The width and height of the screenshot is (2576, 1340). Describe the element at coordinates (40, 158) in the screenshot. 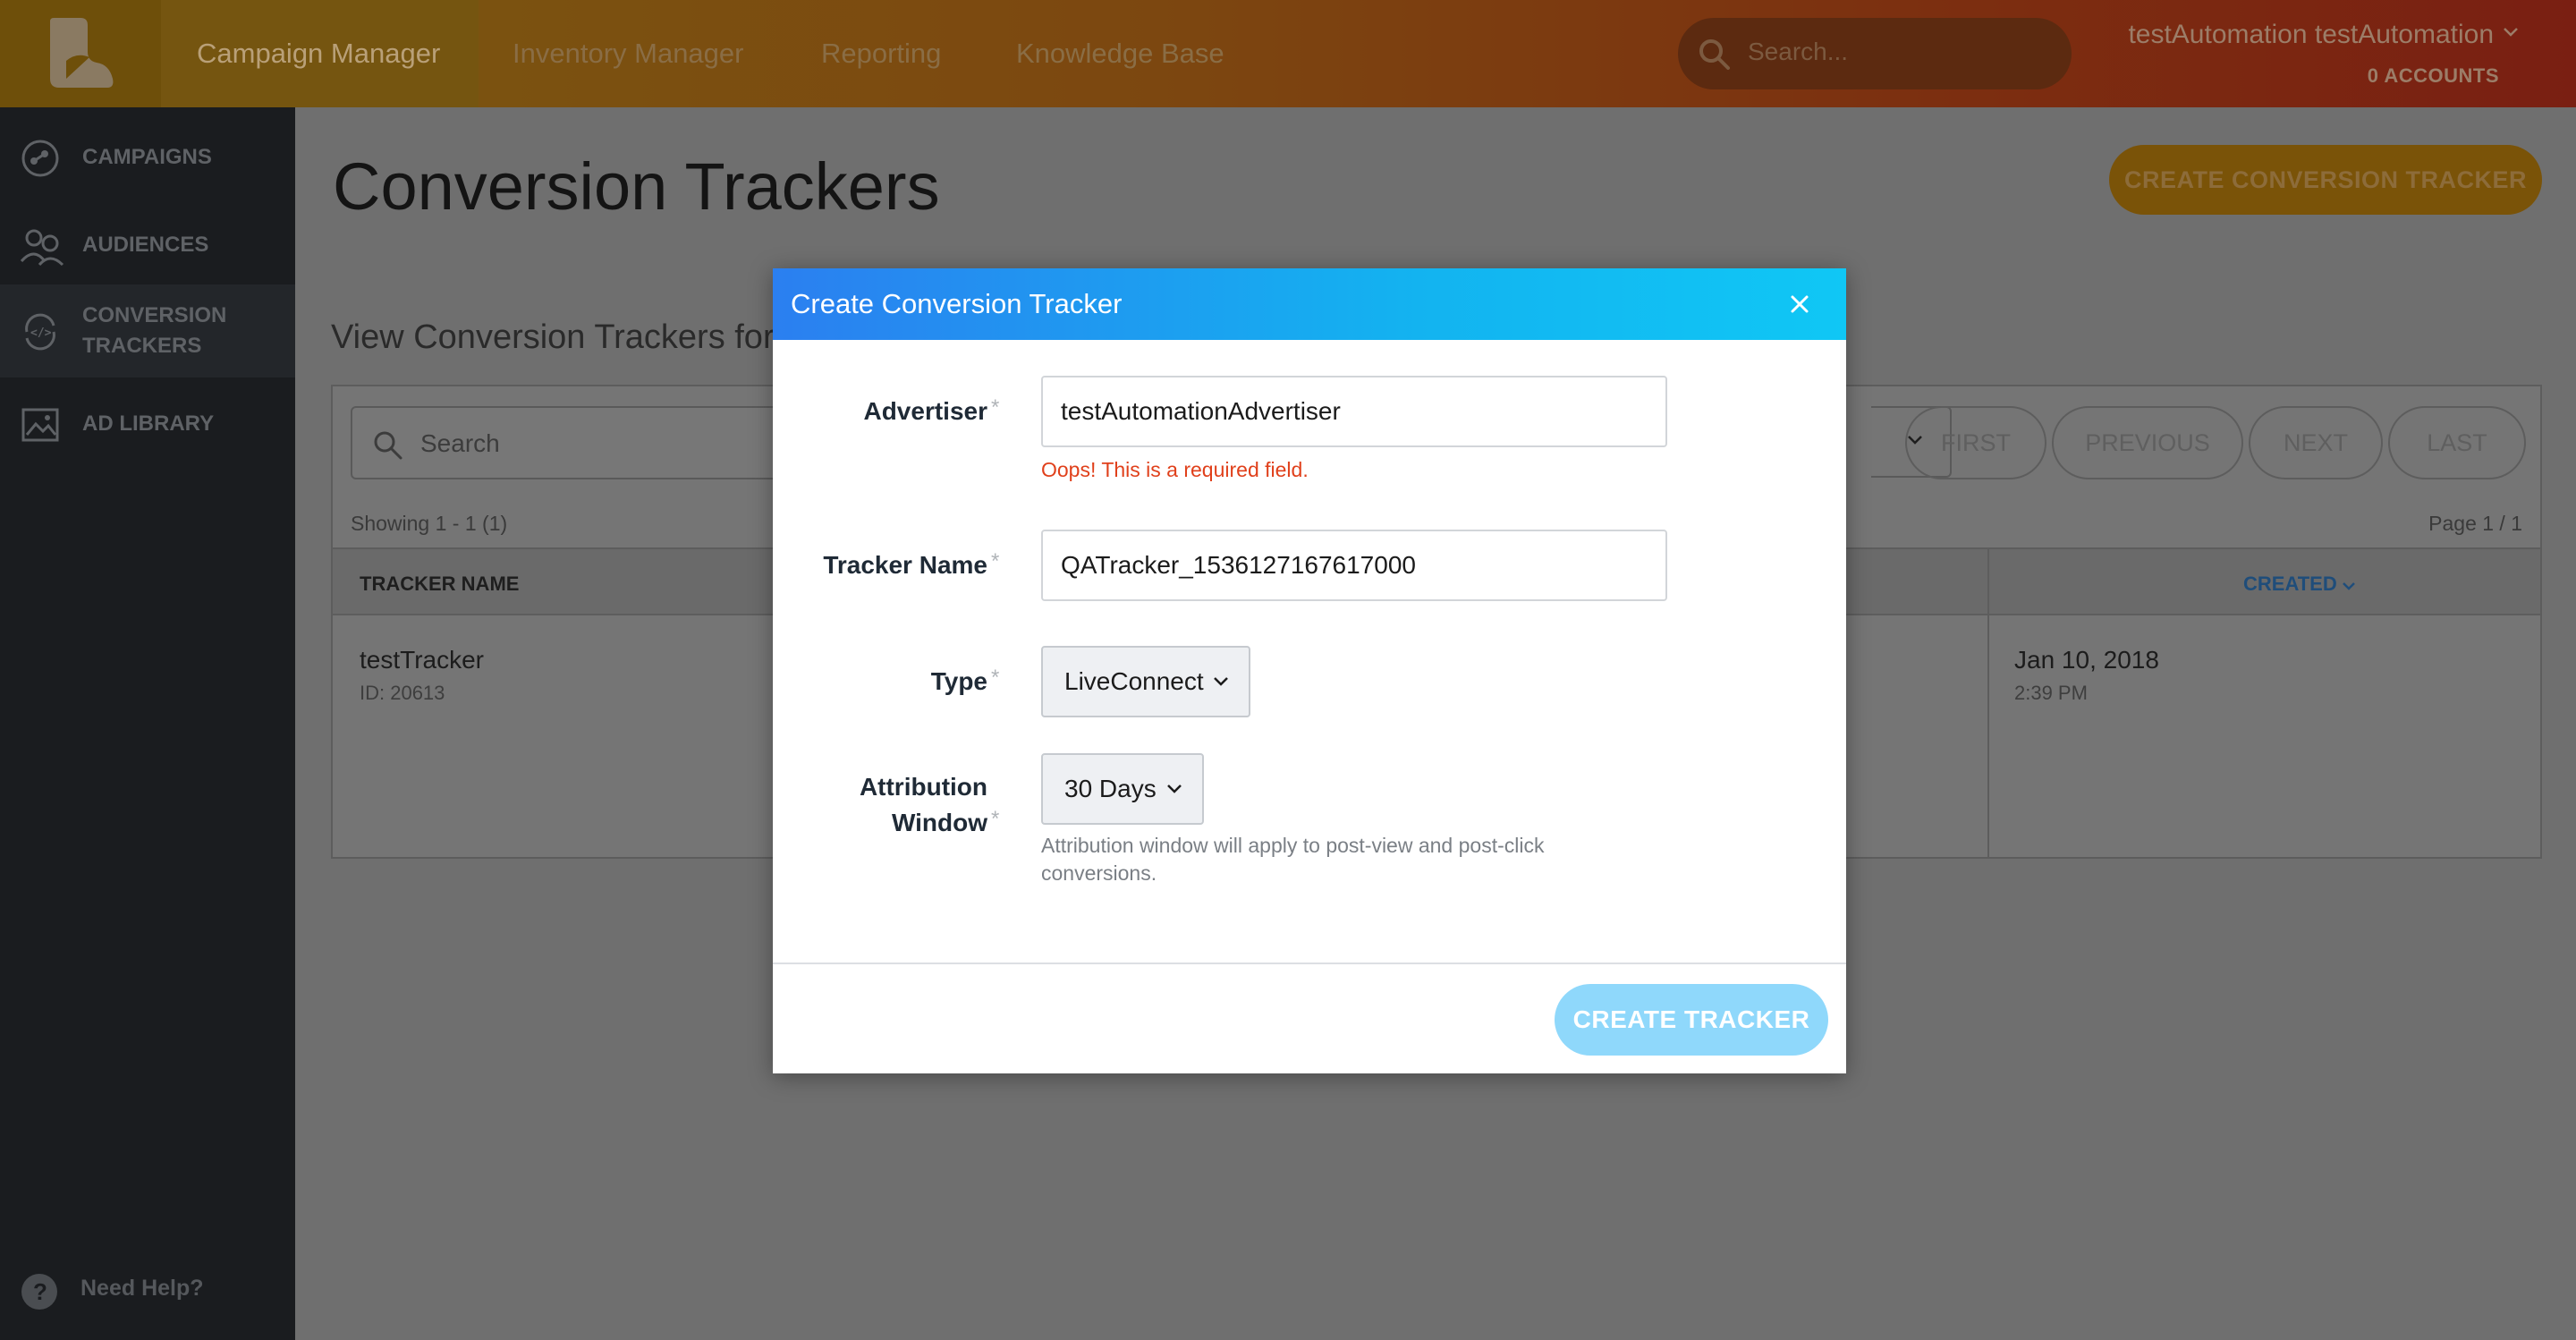

I see `campaigns-icon` at that location.